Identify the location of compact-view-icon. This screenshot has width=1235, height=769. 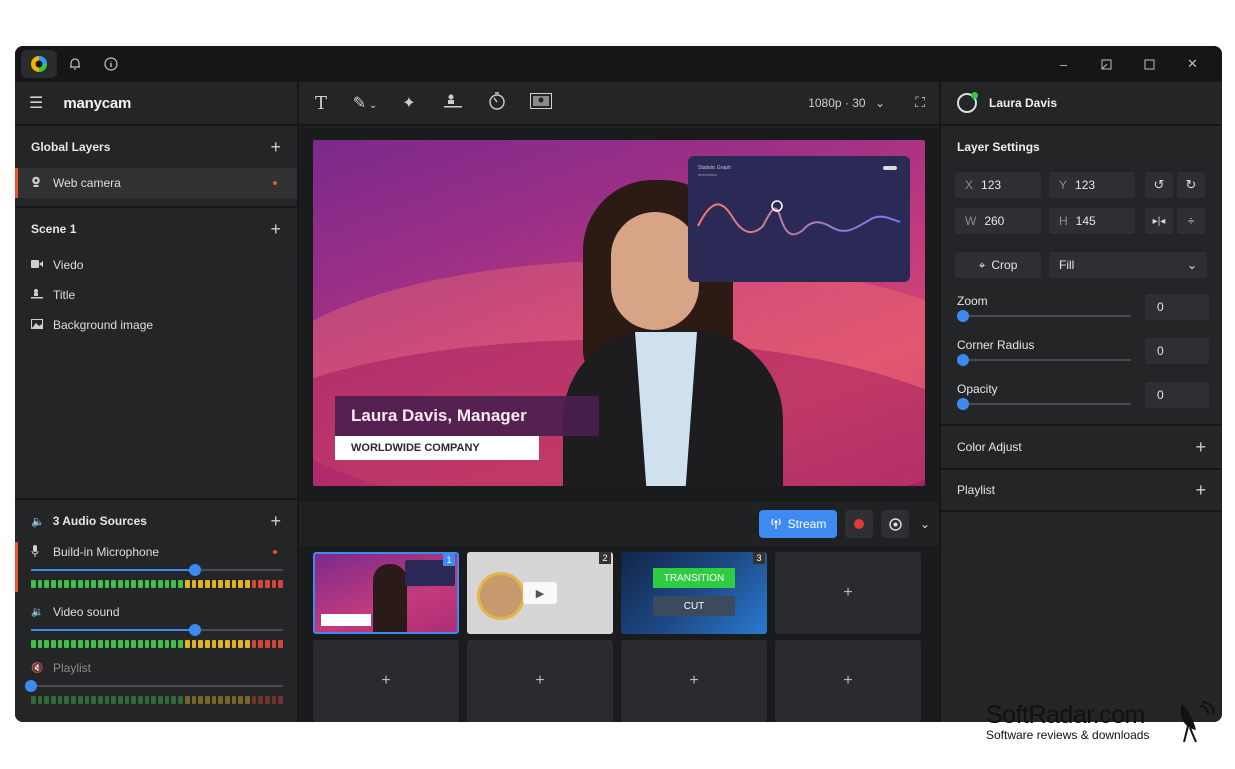
(1106, 64).